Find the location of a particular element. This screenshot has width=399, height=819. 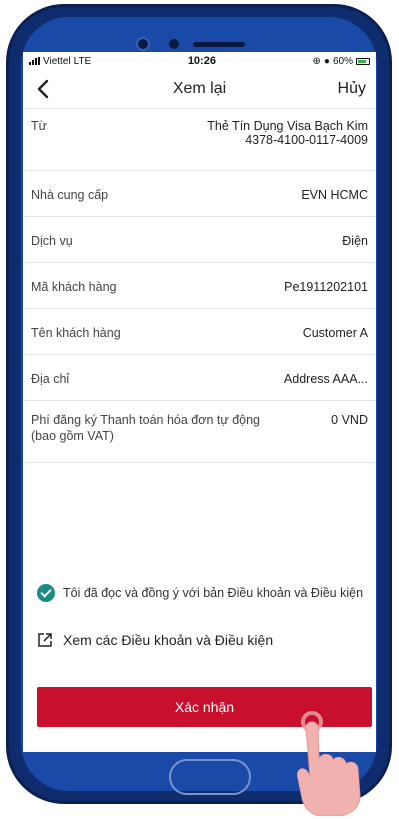

detail-row-service: Dịch vụ Điện is located at coordinates (199, 240).